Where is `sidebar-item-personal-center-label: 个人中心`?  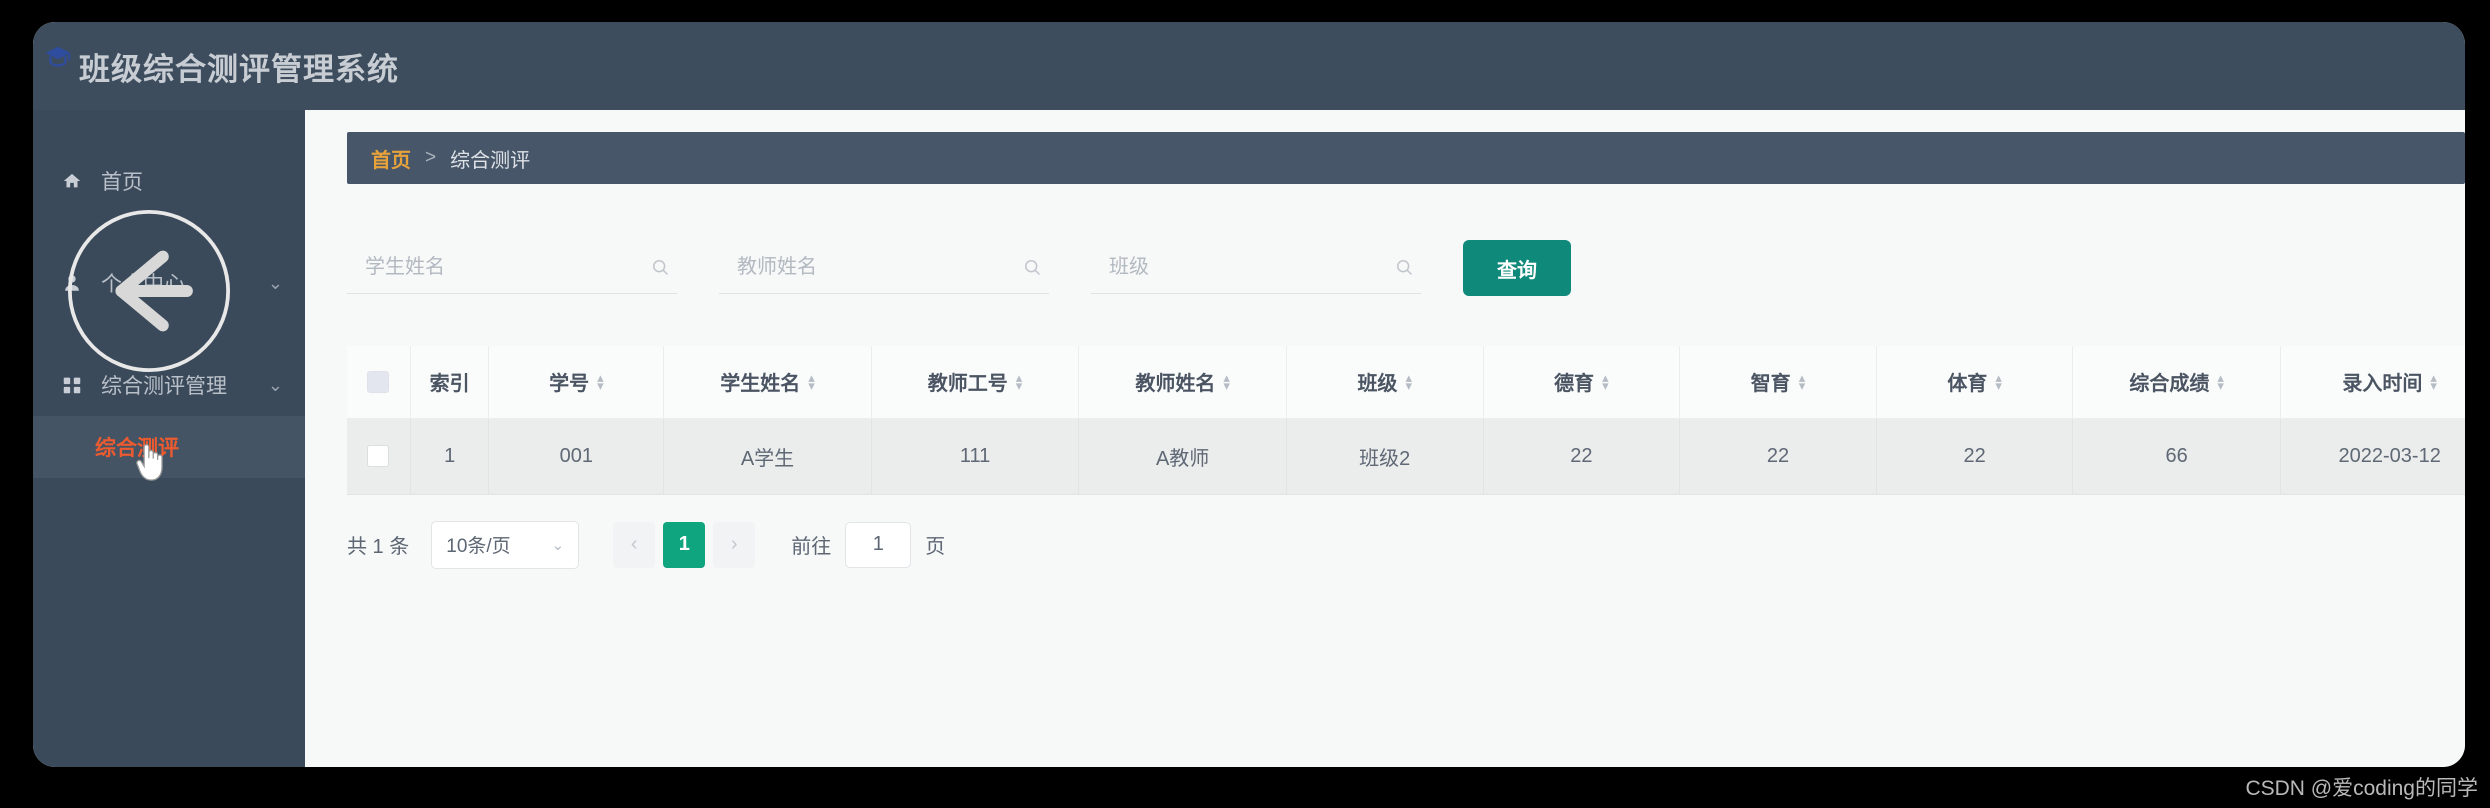 sidebar-item-personal-center-label: 个人中心 is located at coordinates (143, 284).